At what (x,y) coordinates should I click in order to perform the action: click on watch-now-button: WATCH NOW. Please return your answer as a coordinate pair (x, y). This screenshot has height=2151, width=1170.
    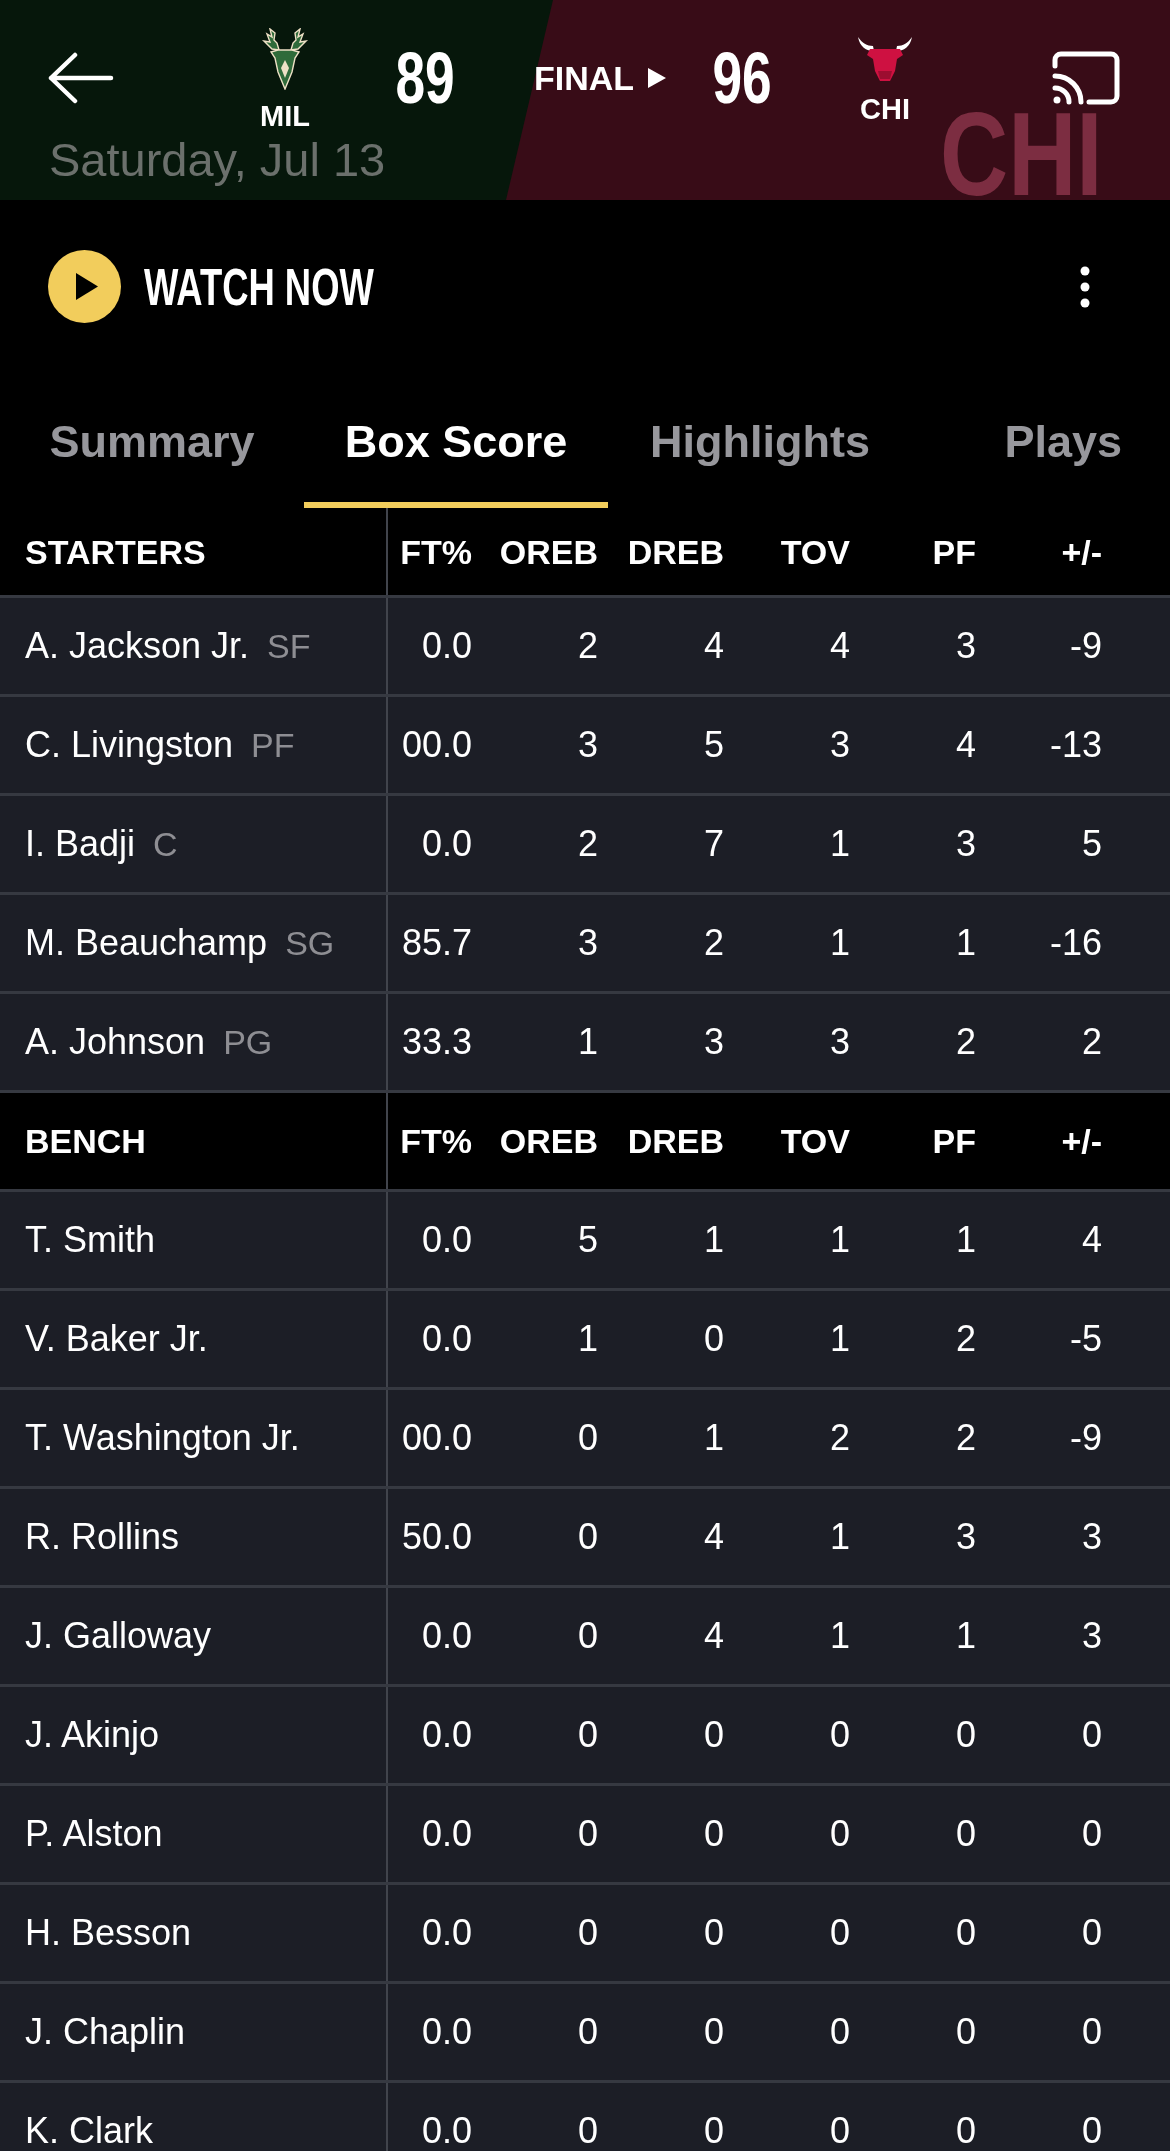
    Looking at the image, I should click on (210, 286).